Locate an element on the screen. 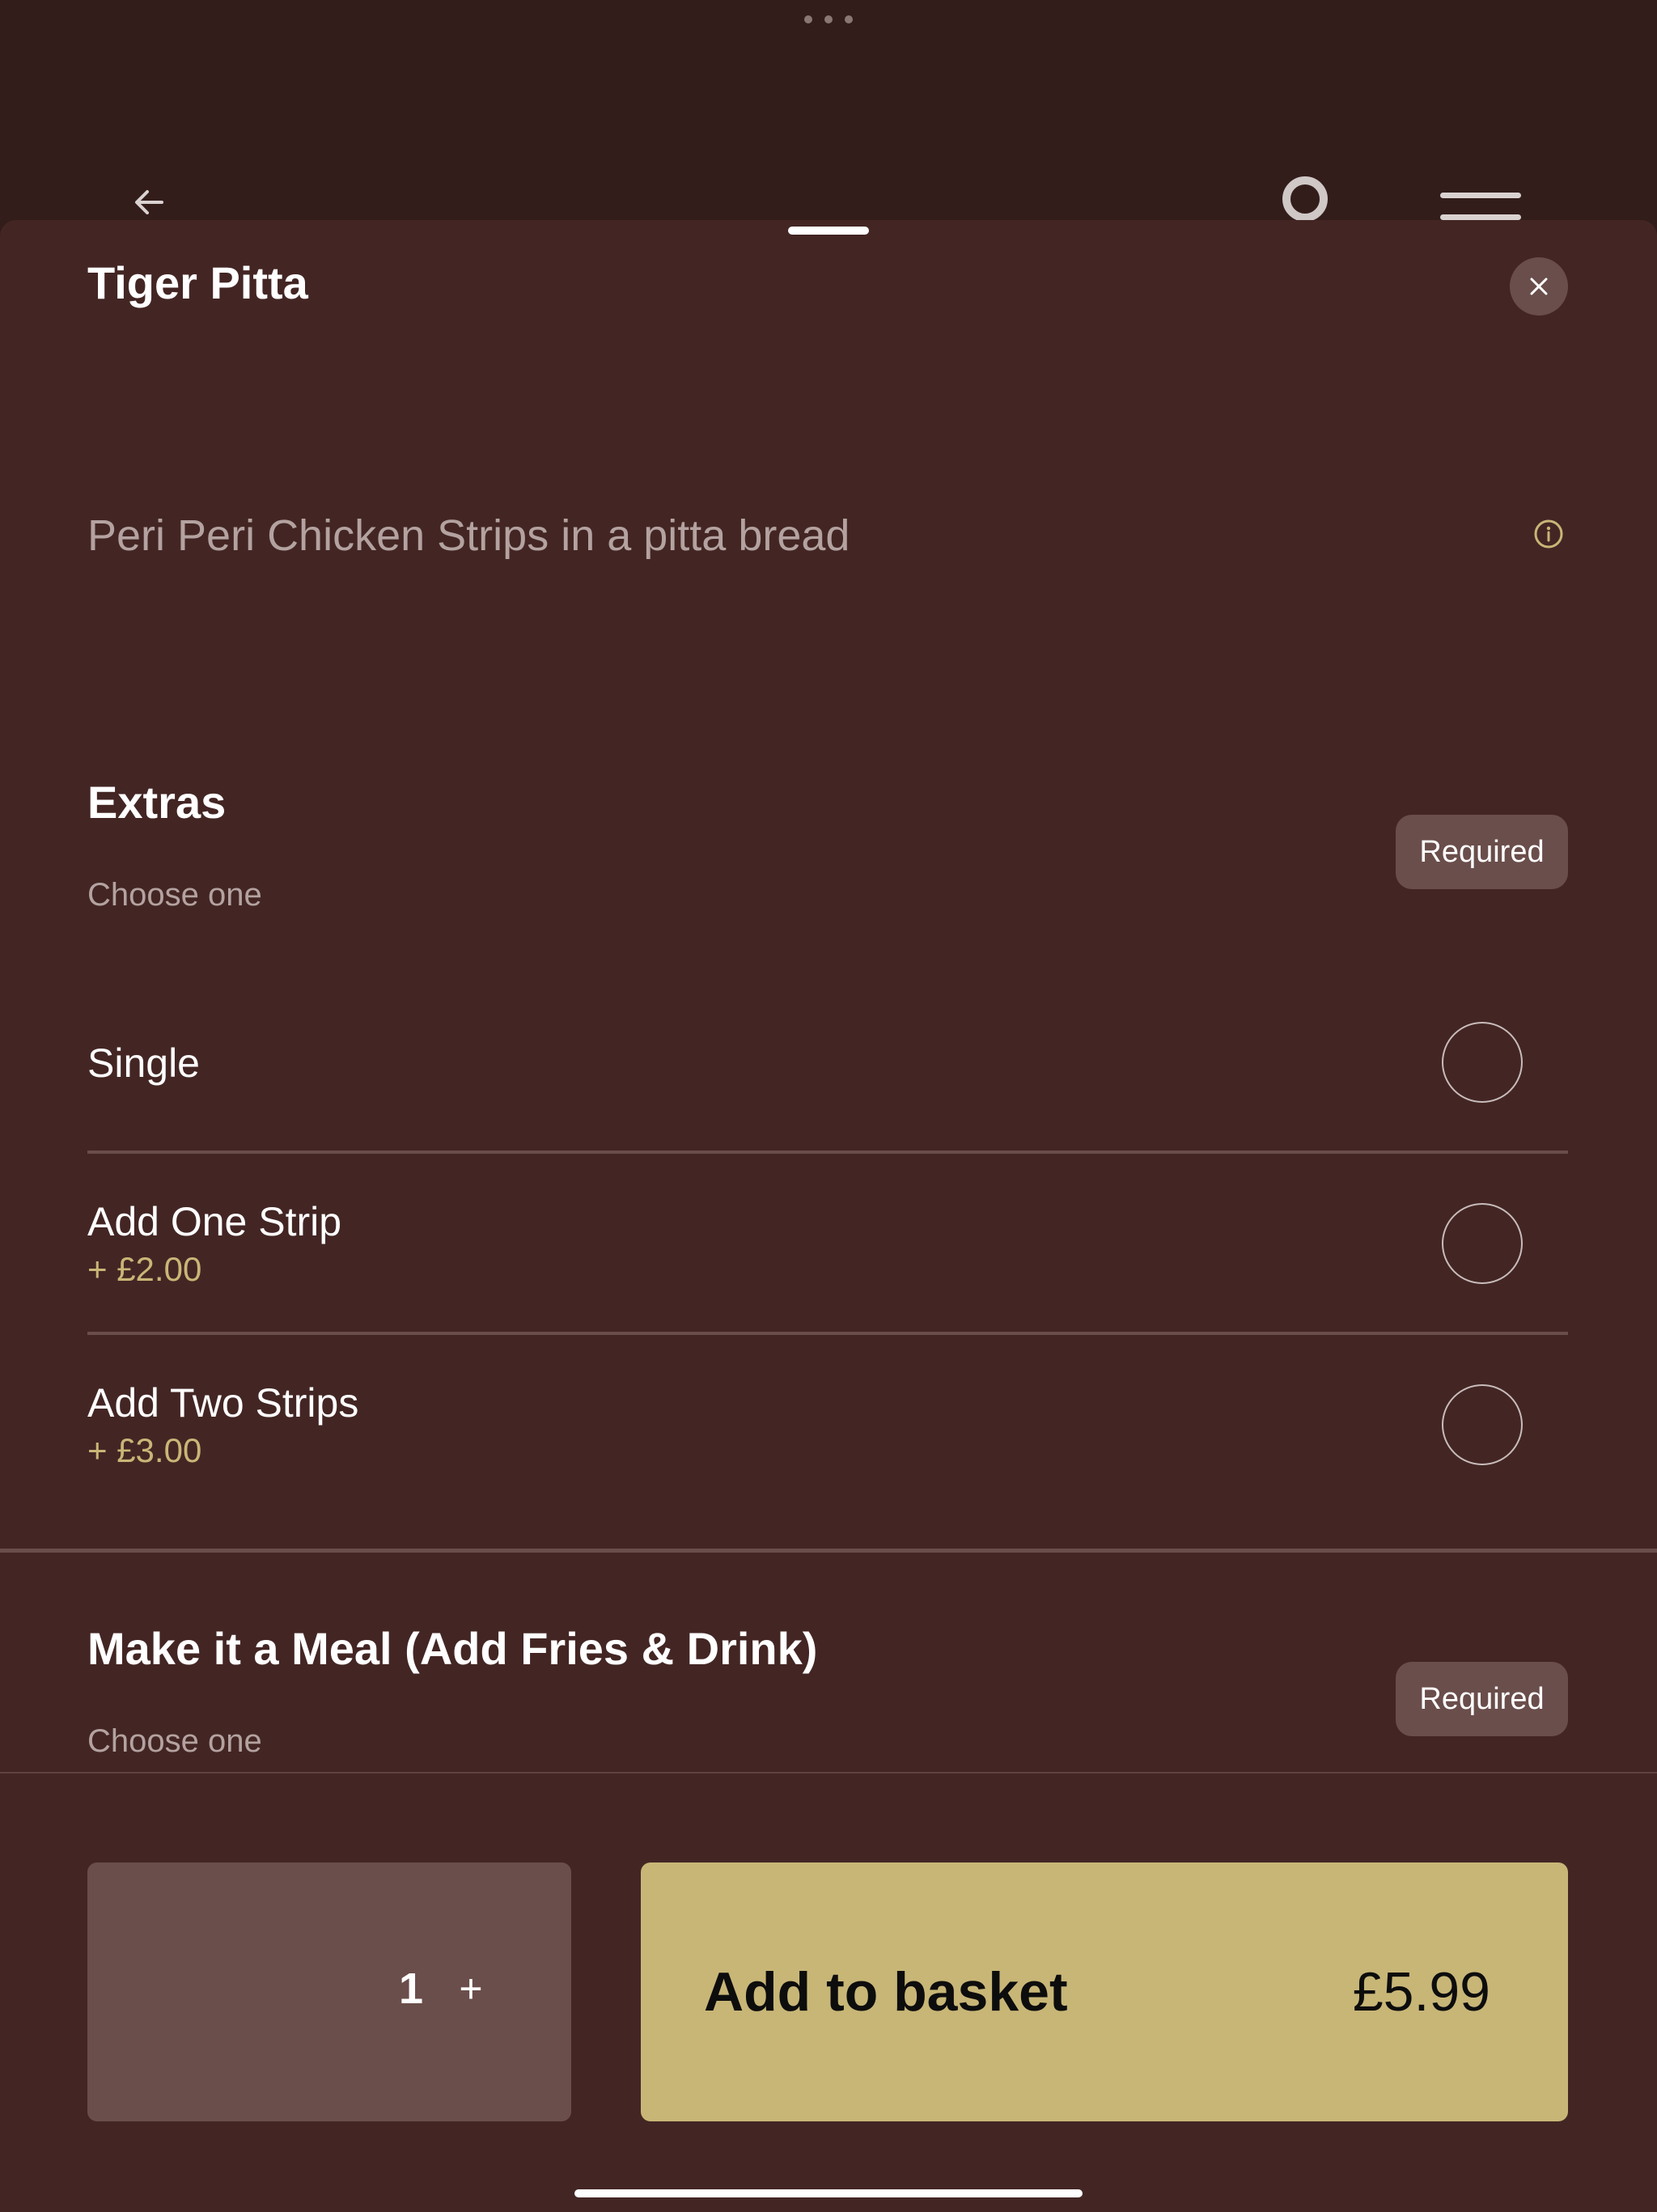  section-divider is located at coordinates (828, 1551).